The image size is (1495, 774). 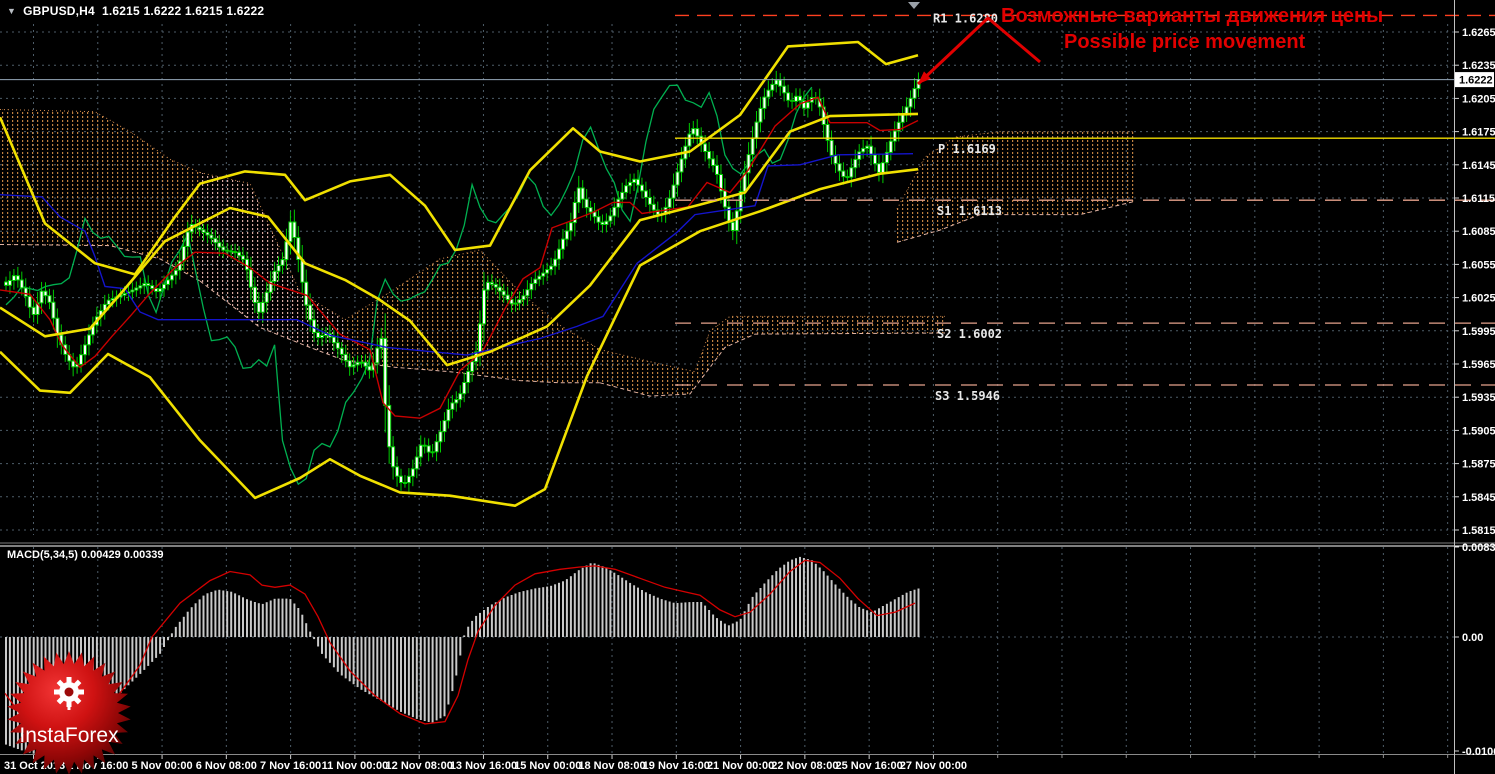 I want to click on ohlc-values: 1.6215 1.6222 1.6215 1.6222, so click(x=183, y=11).